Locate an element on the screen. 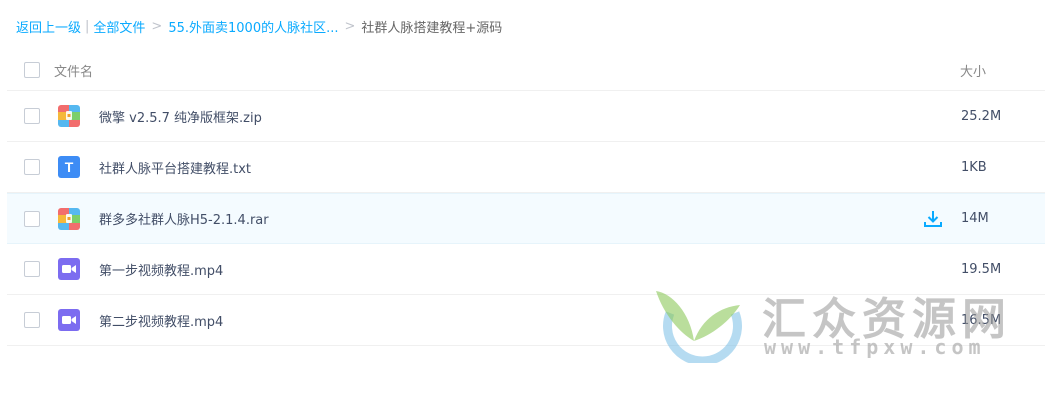  file-size: 25.2M is located at coordinates (981, 116).